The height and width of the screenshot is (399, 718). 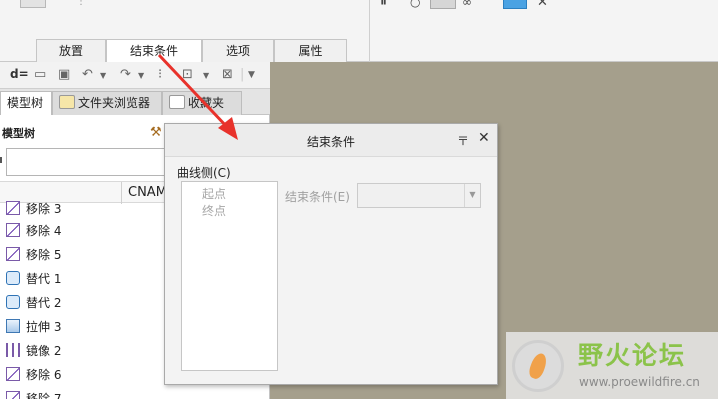 I want to click on dialog-titlebar: 结束条件 〒 ✕, so click(x=331, y=140).